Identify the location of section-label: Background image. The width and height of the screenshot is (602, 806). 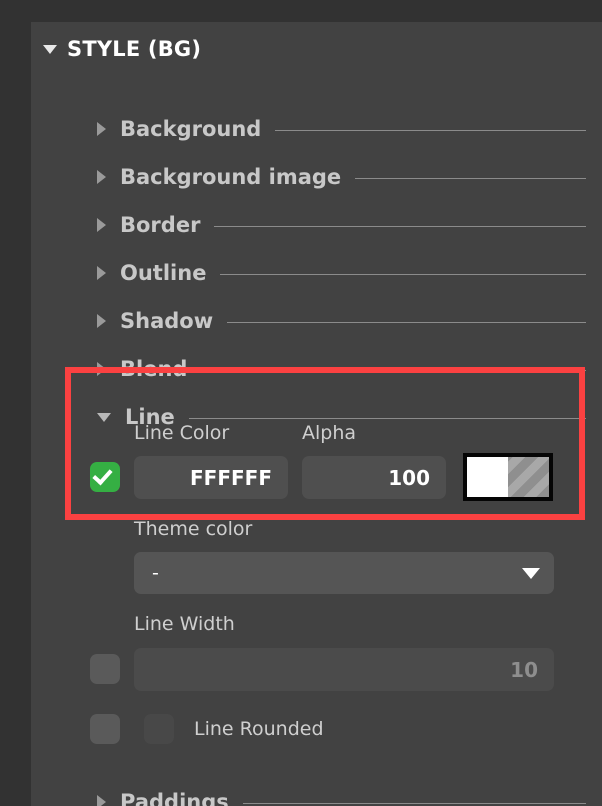
(231, 177).